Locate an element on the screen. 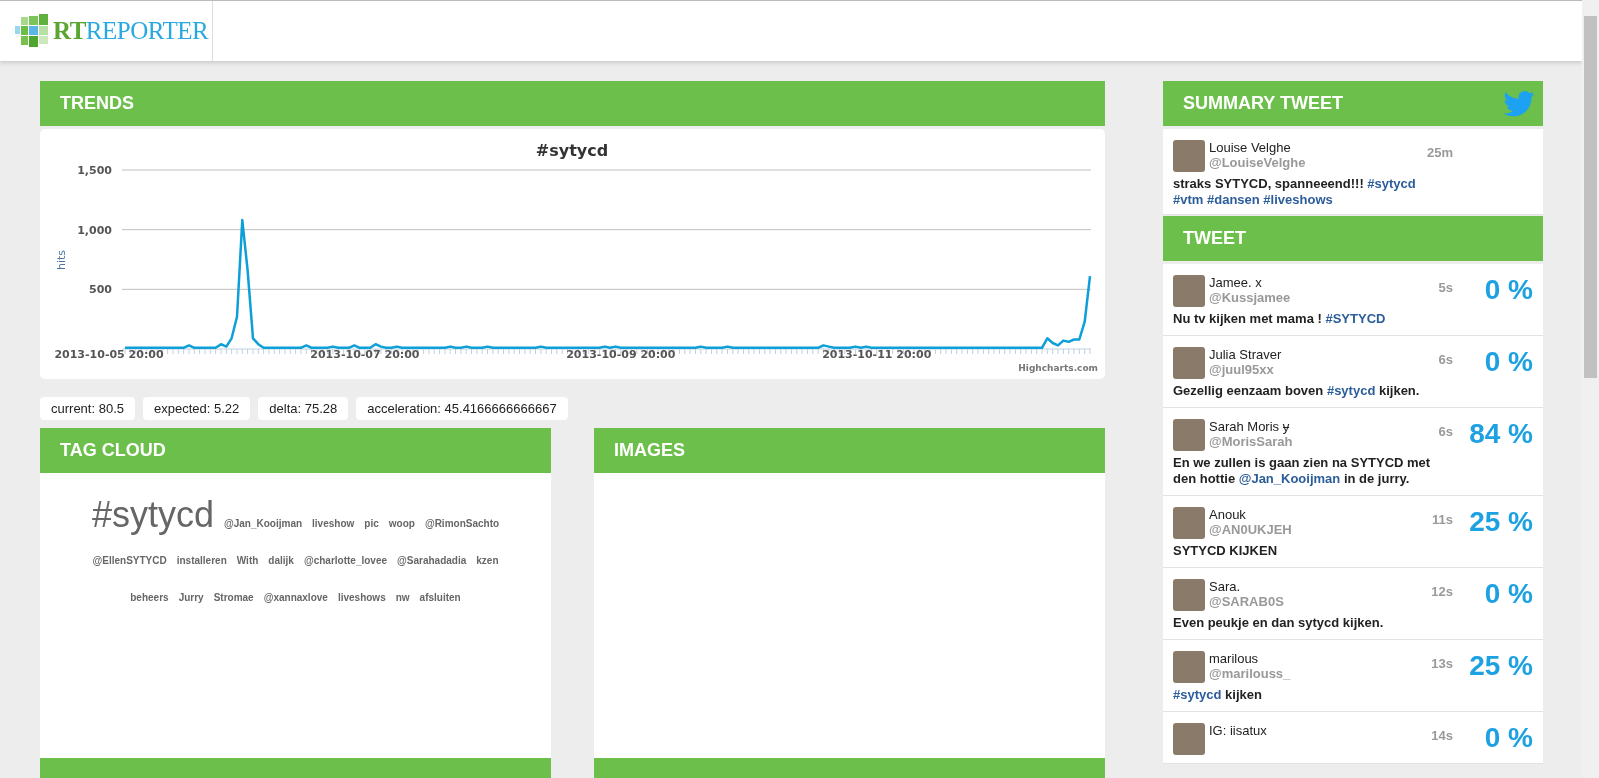  user-name: marilous is located at coordinates (1234, 658).